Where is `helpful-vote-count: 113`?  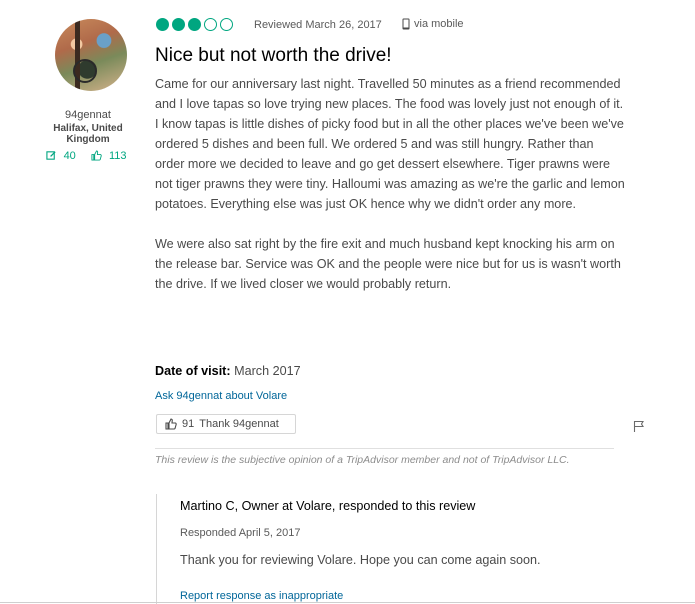 helpful-vote-count: 113 is located at coordinates (111, 156).